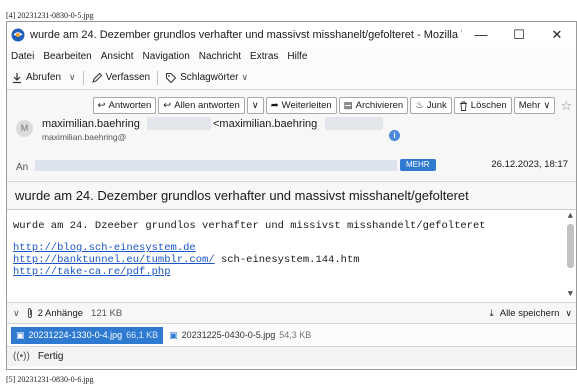  I want to click on menu-view: Ansicht, so click(117, 56).